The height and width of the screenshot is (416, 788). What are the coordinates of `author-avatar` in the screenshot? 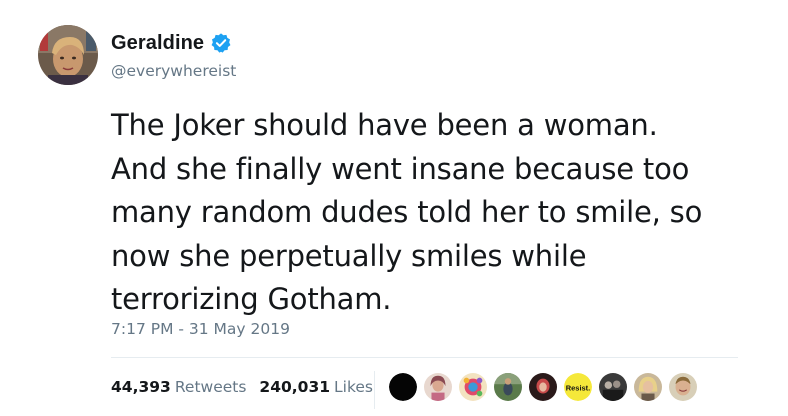 It's located at (68, 55).